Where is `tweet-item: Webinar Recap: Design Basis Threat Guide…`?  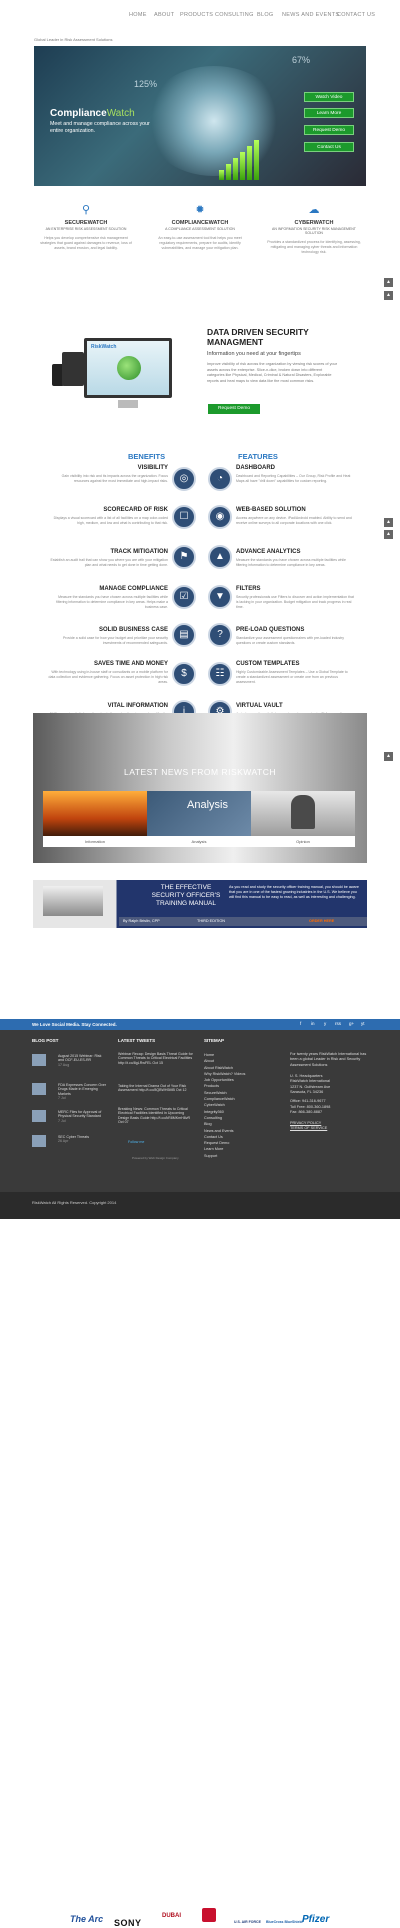 tweet-item: Webinar Recap: Design Basis Threat Guide… is located at coordinates (157, 1058).